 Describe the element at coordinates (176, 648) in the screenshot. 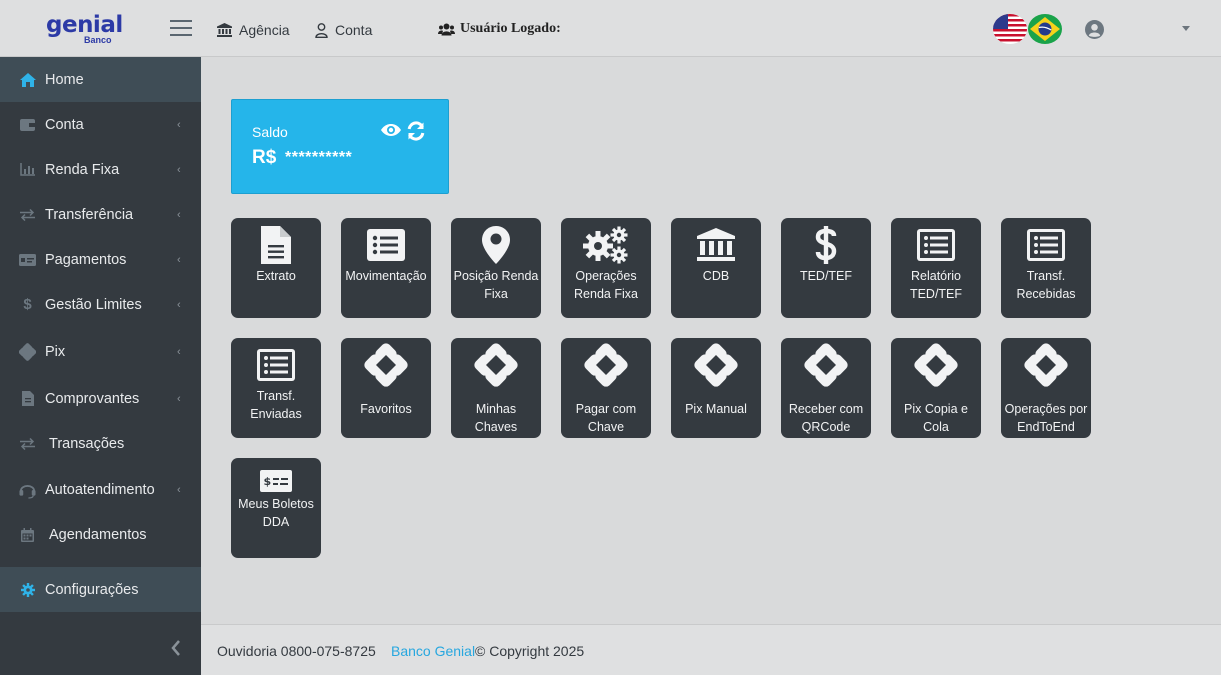

I see `sidebar-collapse-icon` at that location.